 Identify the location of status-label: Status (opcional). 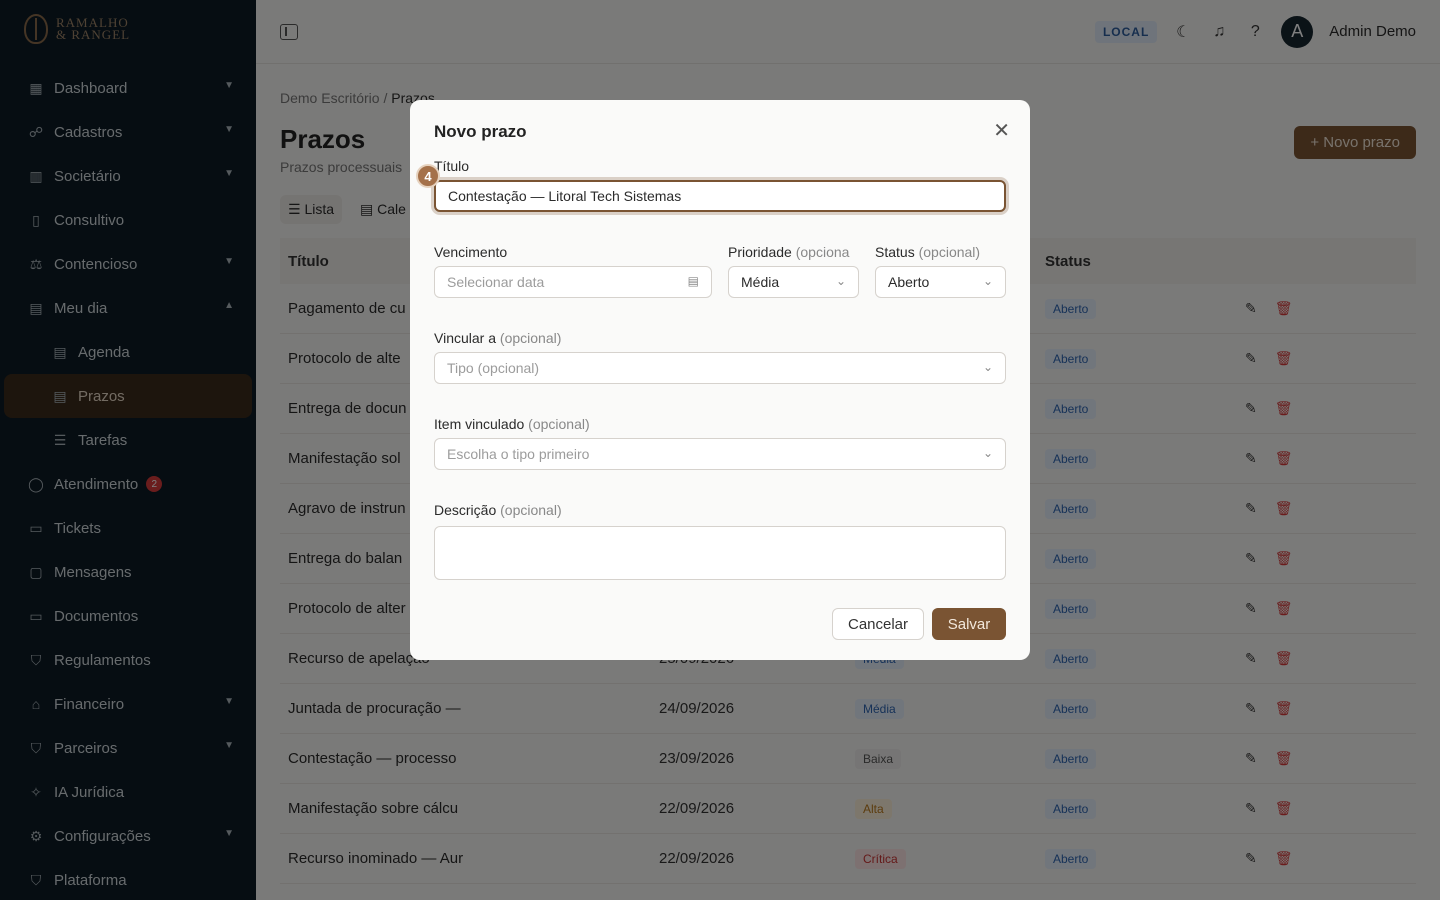
(928, 252).